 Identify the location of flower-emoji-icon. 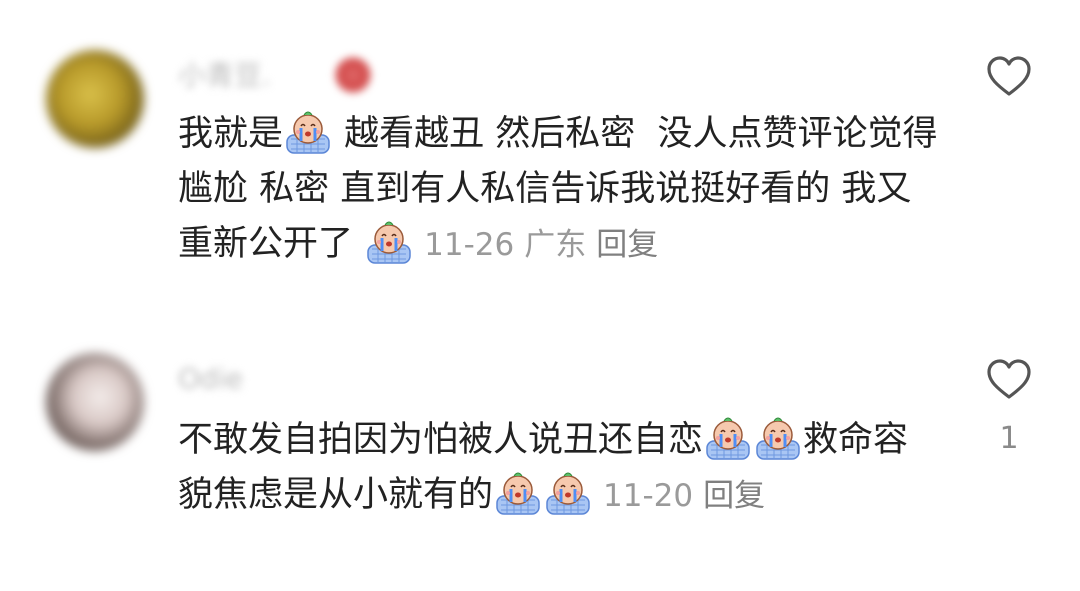
(353, 75).